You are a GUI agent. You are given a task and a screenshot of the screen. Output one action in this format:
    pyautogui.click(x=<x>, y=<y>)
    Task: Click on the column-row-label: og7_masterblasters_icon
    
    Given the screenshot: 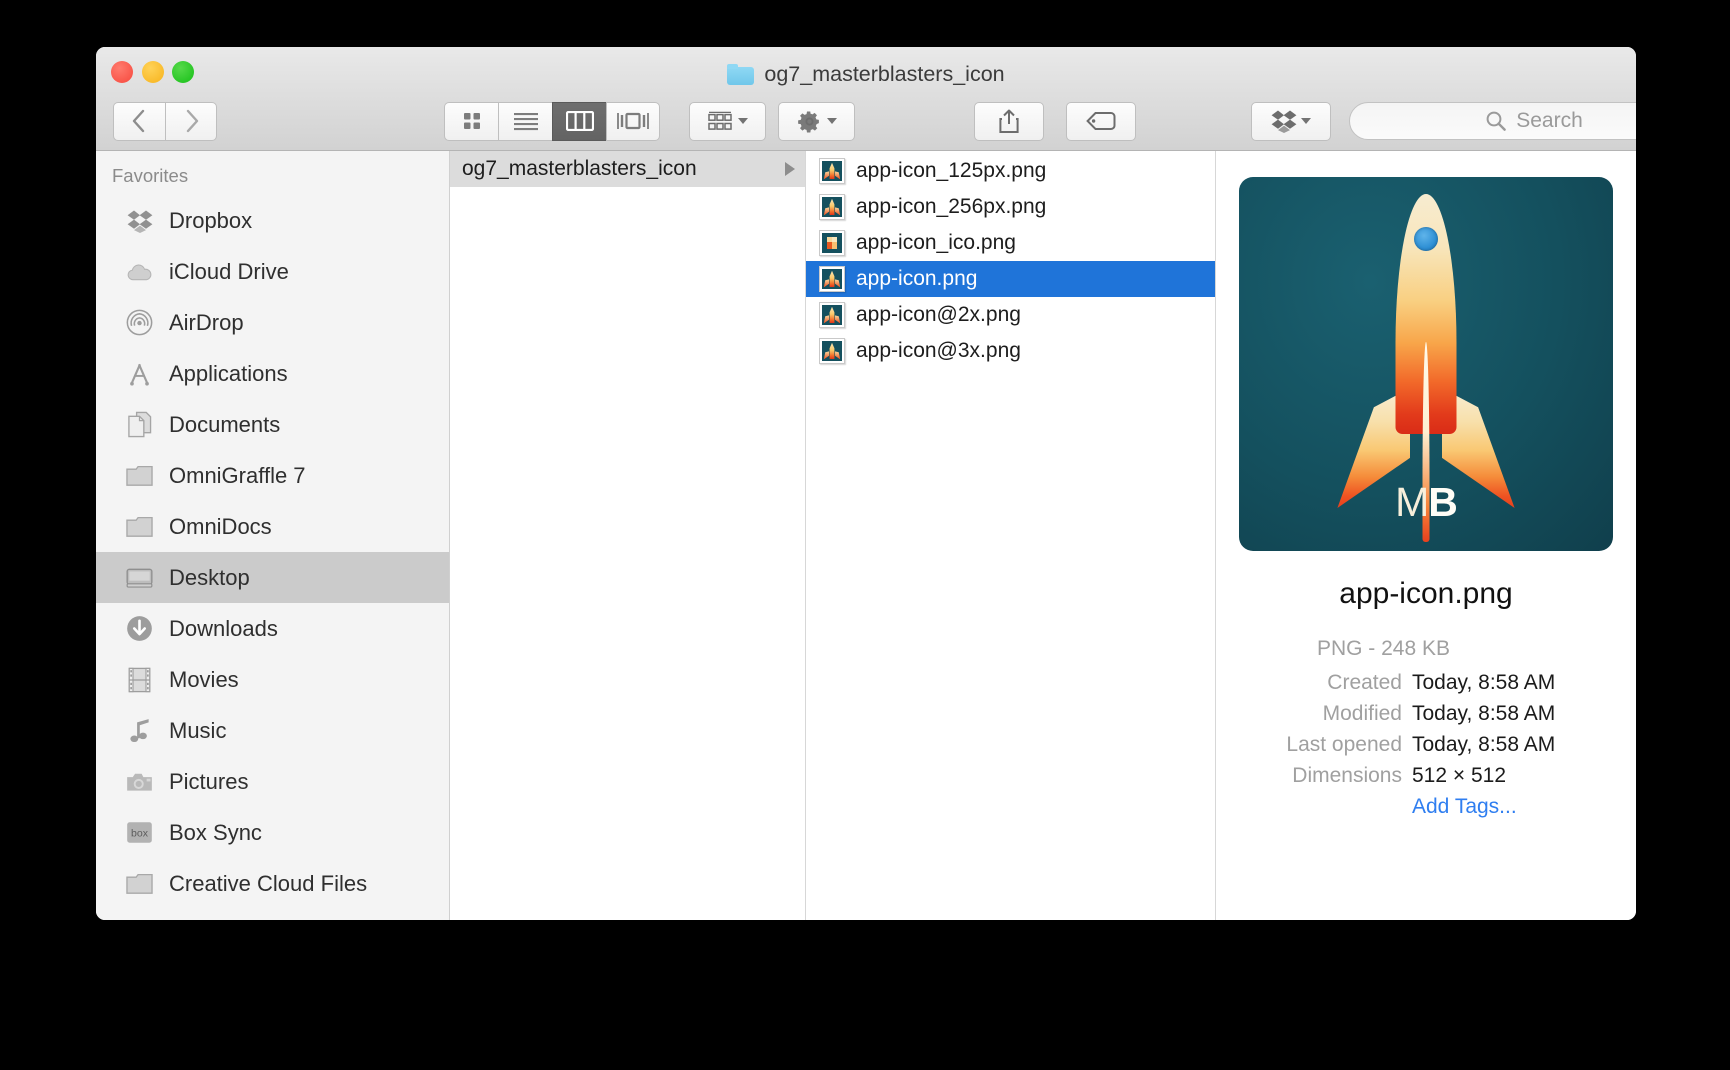 What is the action you would take?
    pyautogui.click(x=579, y=168)
    